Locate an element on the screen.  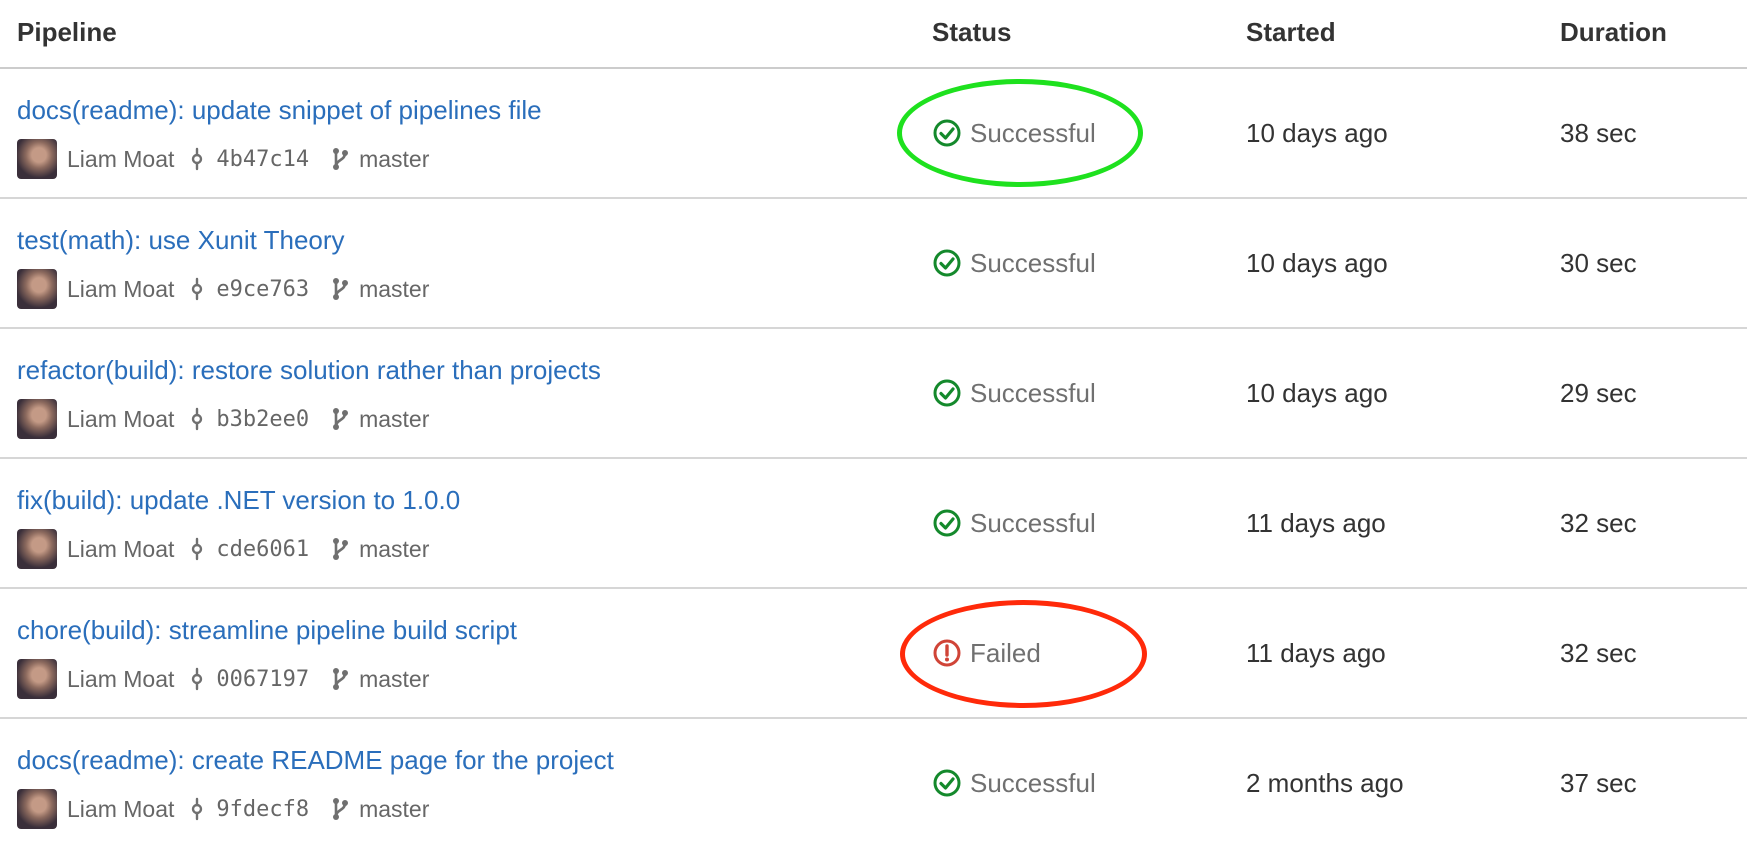
commit-hash-link: cde6061 is located at coordinates (262, 549).